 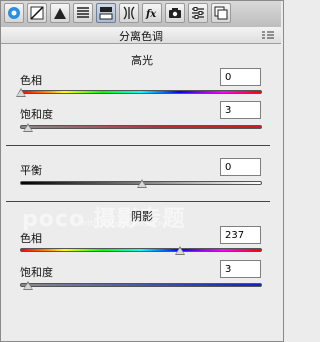 What do you see at coordinates (129, 13) in the screenshot?
I see `split-toning-icon` at bounding box center [129, 13].